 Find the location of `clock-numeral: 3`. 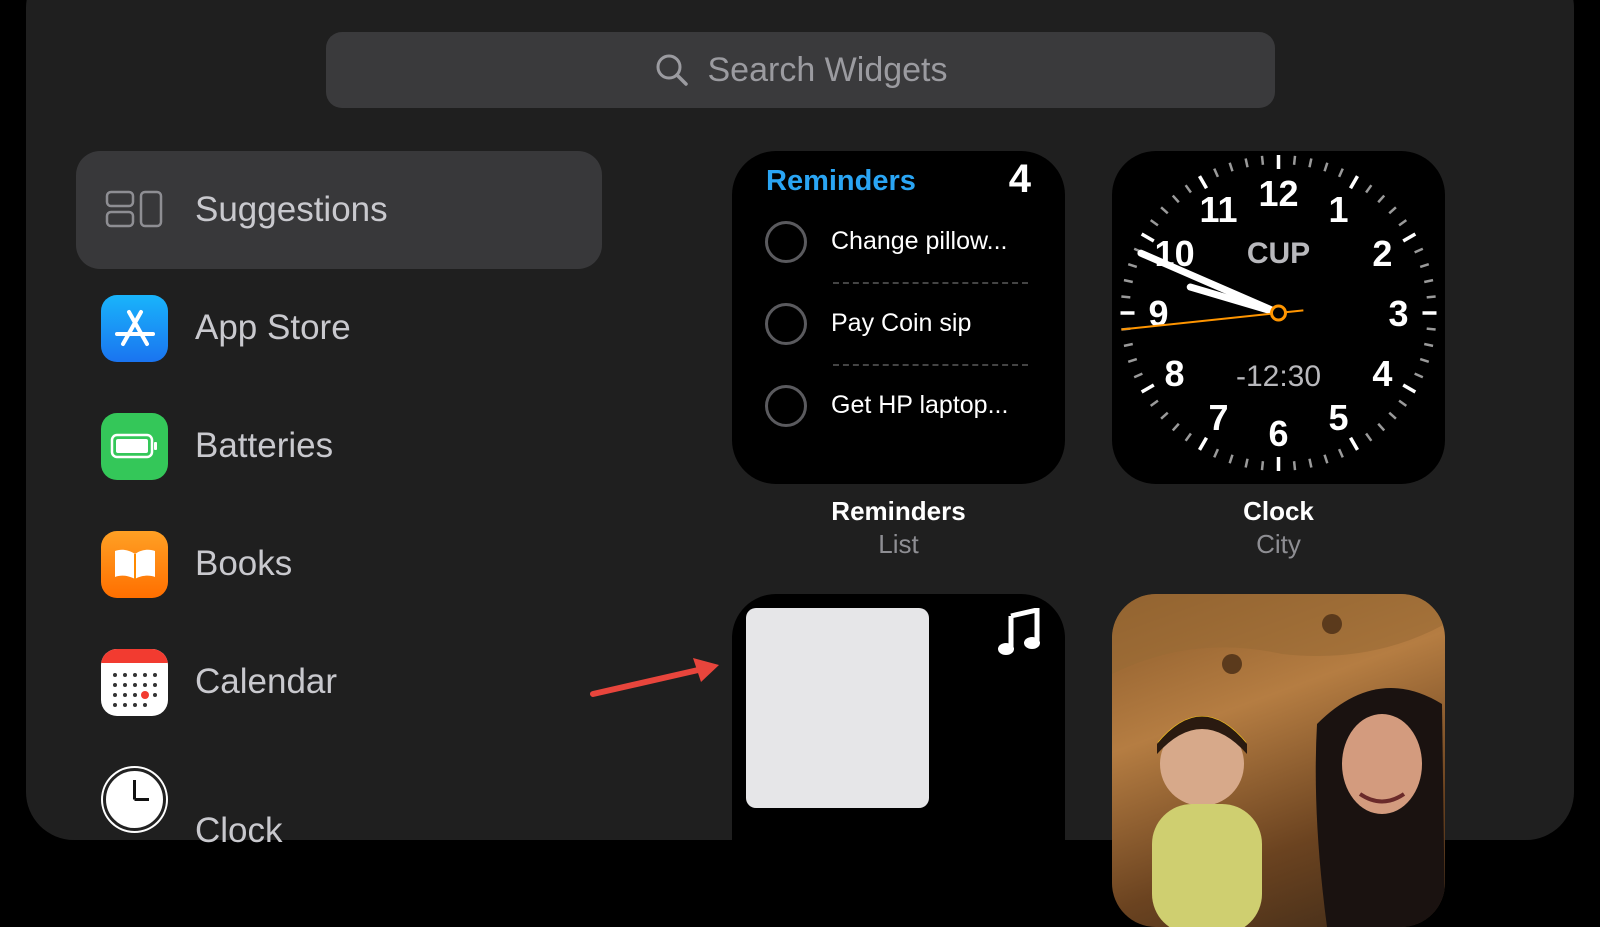

clock-numeral: 3 is located at coordinates (1398, 313).